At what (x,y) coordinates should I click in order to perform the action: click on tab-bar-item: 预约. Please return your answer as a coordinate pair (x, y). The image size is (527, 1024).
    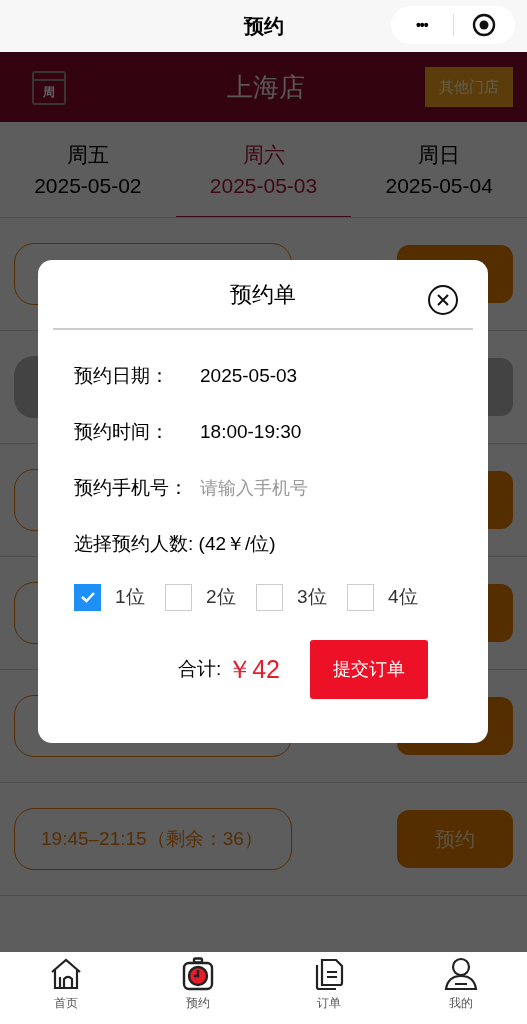
    Looking at the image, I should click on (197, 988).